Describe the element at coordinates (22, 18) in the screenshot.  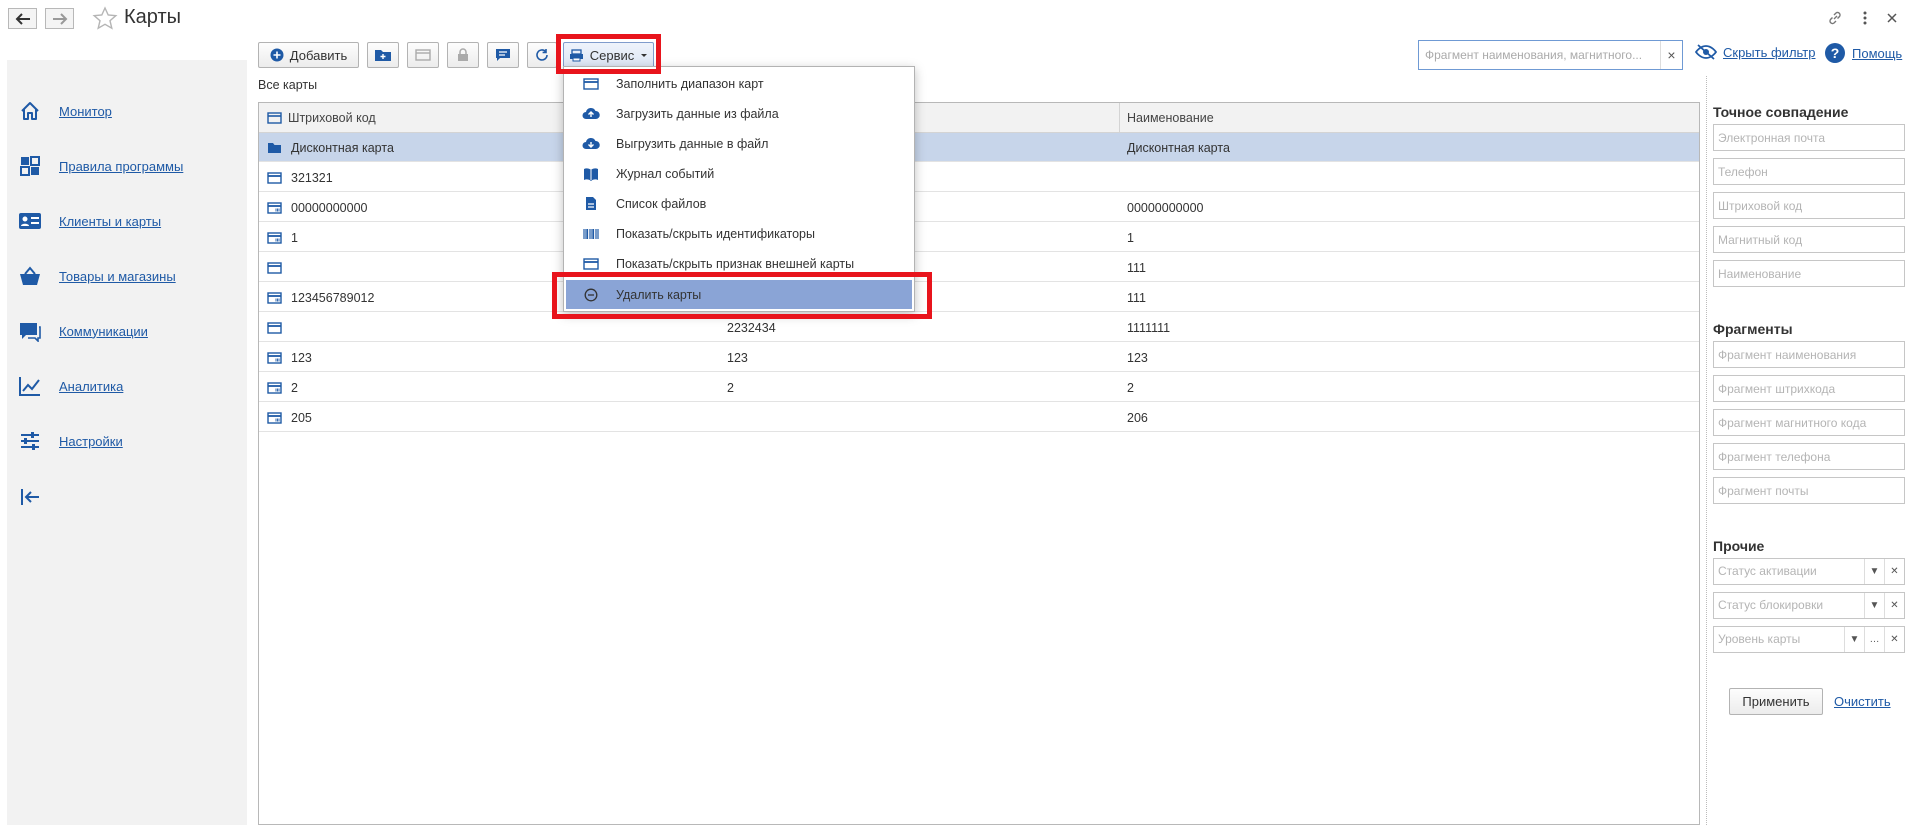
I see `back-button` at that location.